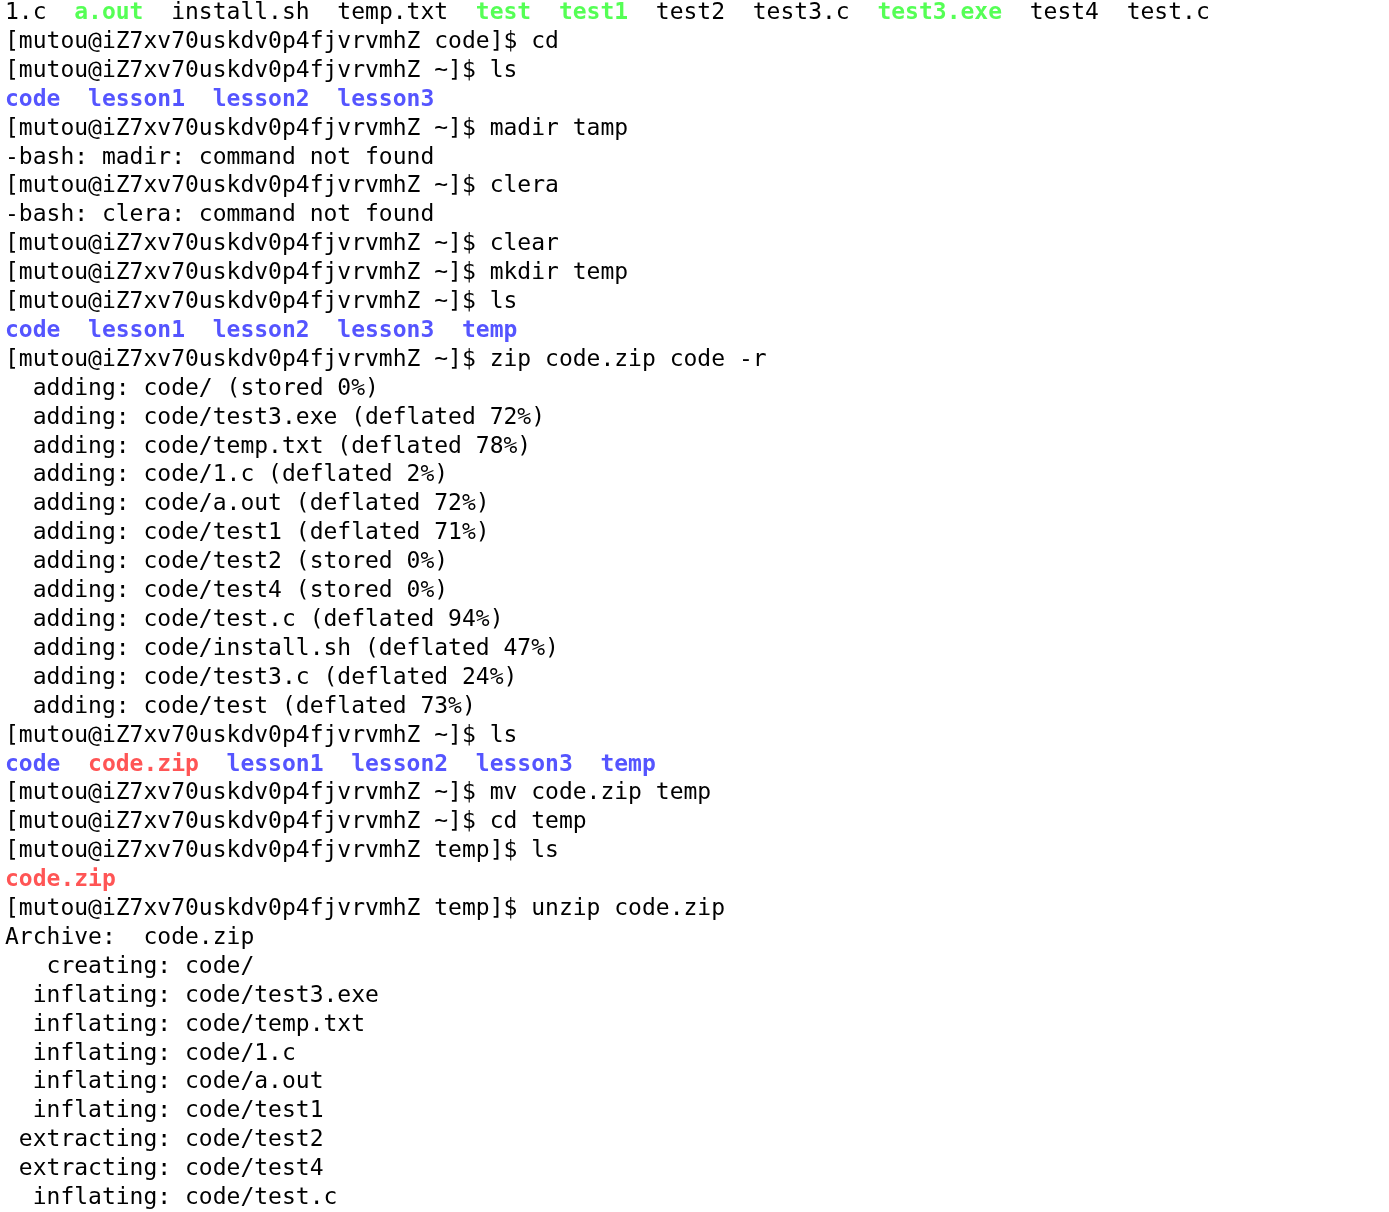 The width and height of the screenshot is (1389, 1212). Describe the element at coordinates (205, 994) in the screenshot. I see `terminal-line: inflating: code/test3.exe` at that location.